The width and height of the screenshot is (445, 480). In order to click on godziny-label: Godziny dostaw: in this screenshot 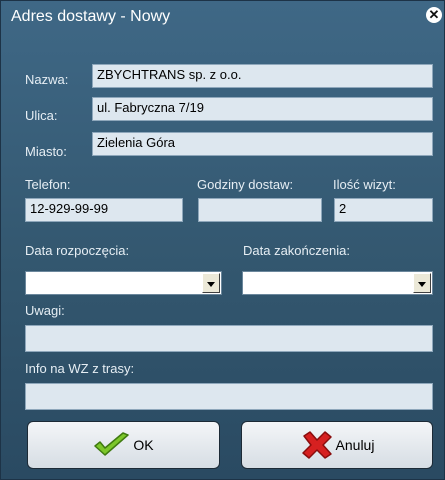, I will do `click(245, 184)`.